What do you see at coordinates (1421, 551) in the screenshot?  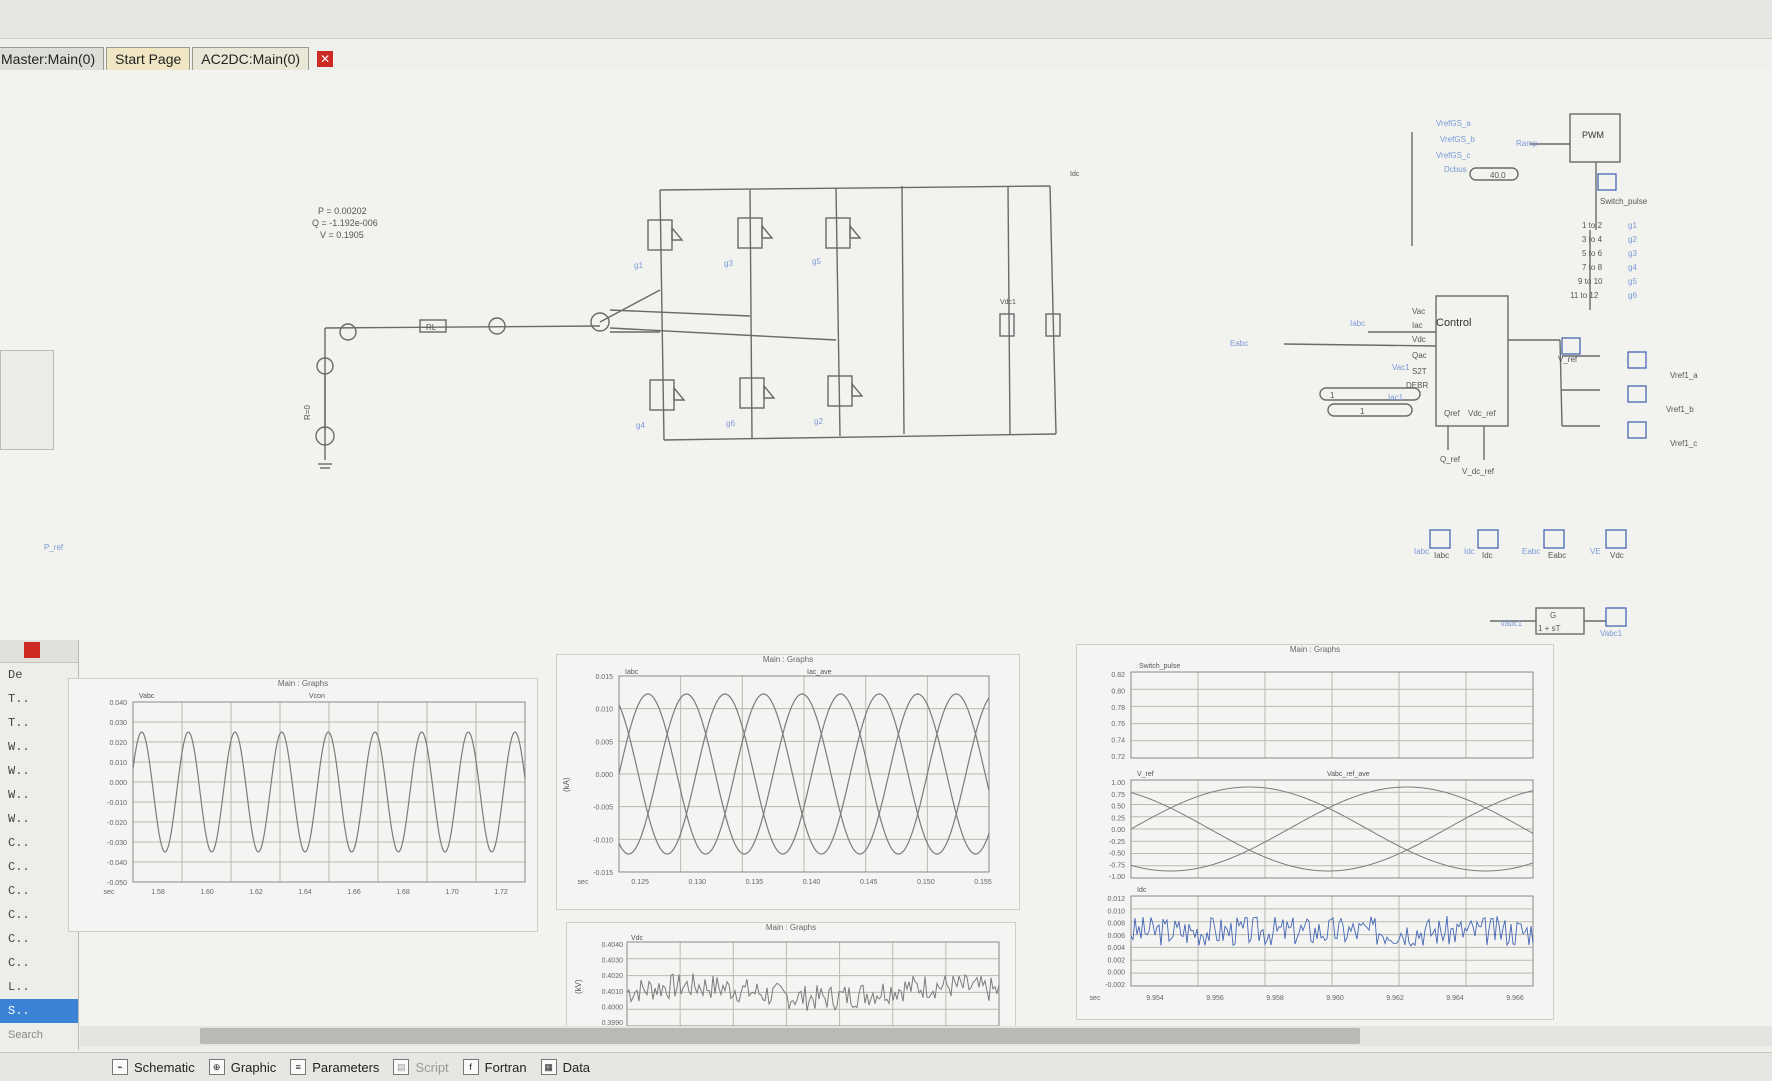 I see `meter-label-iabc: Iabc` at bounding box center [1421, 551].